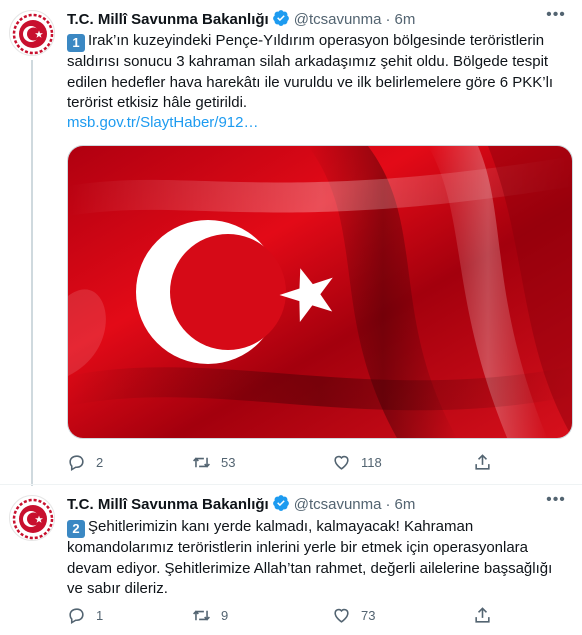 This screenshot has height=635, width=582. What do you see at coordinates (100, 462) in the screenshot?
I see `reply-count: 2` at bounding box center [100, 462].